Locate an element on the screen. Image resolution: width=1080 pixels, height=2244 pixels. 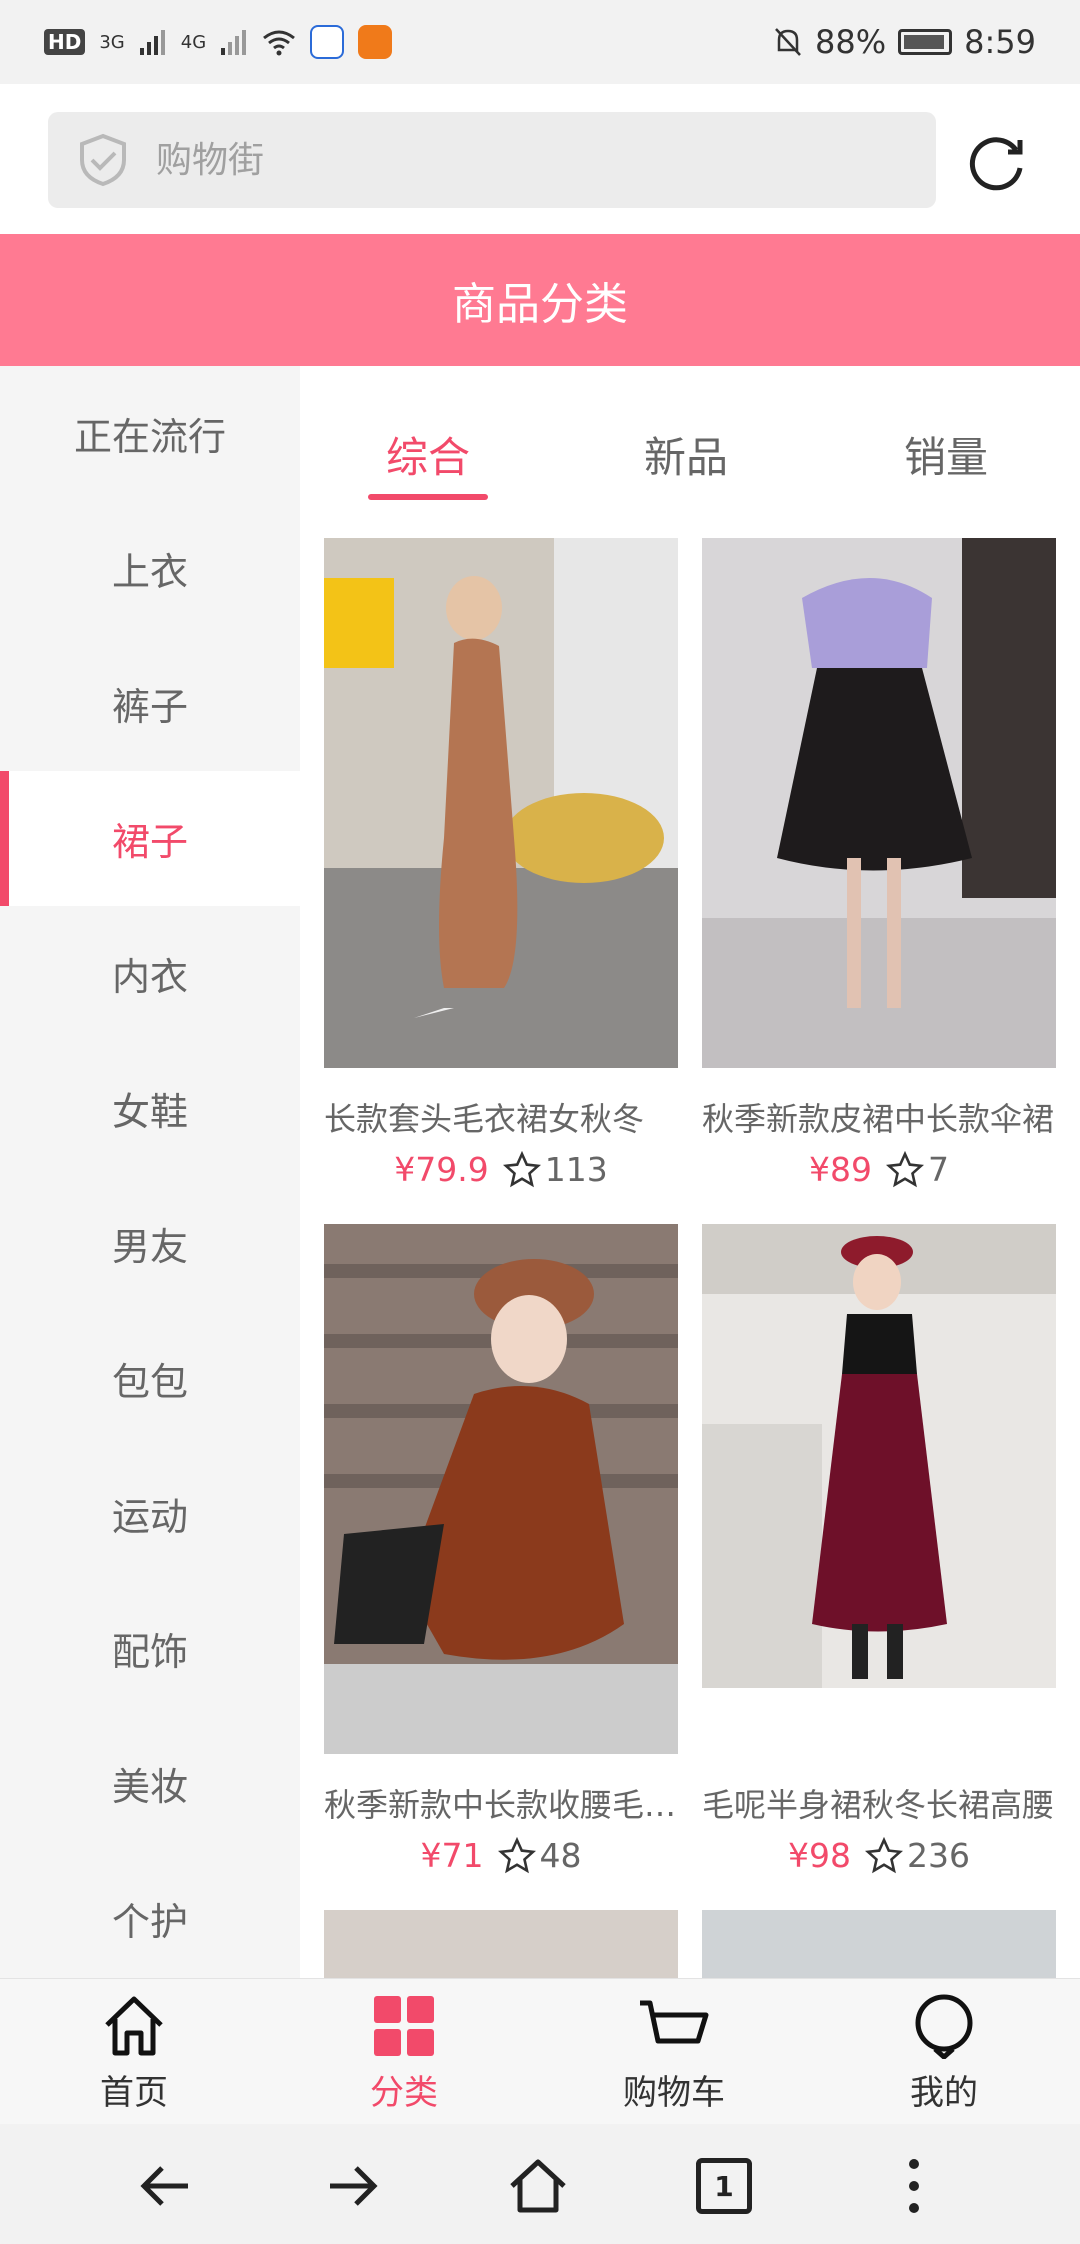
category-label: 女鞋 is located at coordinates (149, 1112).